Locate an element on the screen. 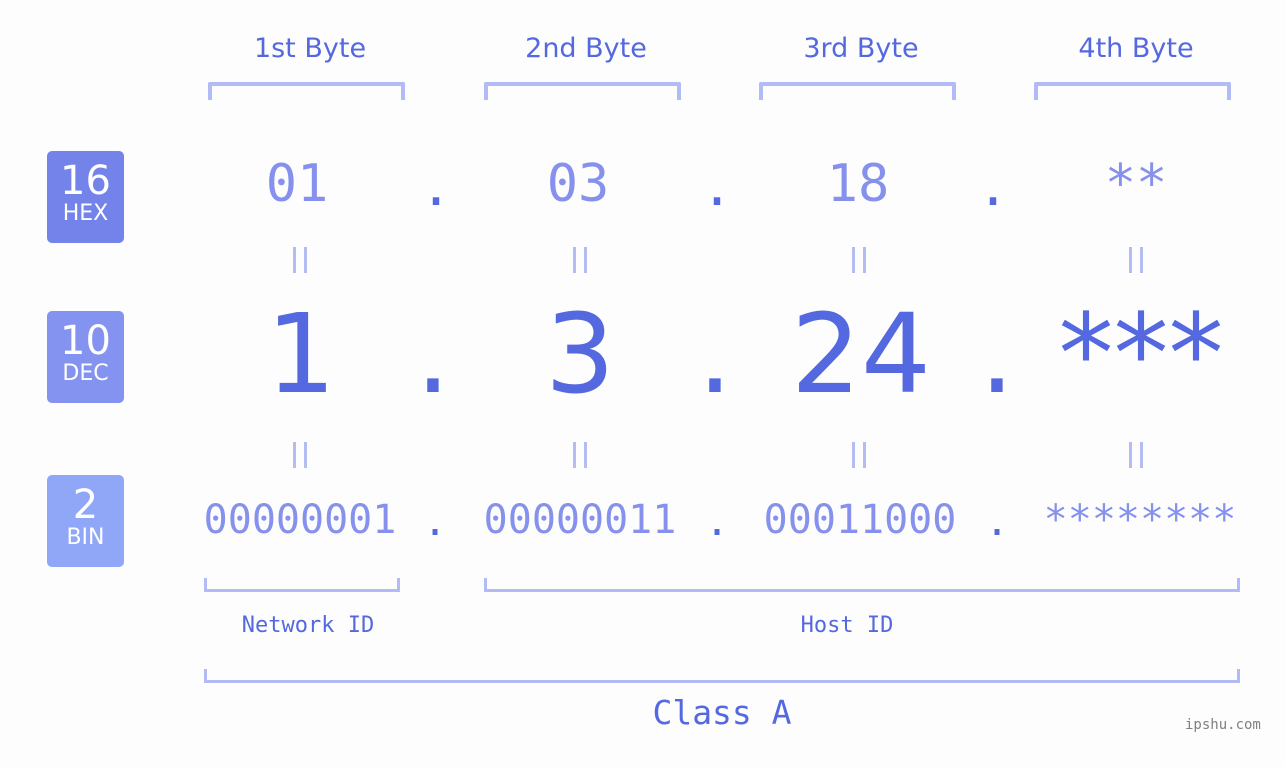  host-id-bracket is located at coordinates (862, 585).